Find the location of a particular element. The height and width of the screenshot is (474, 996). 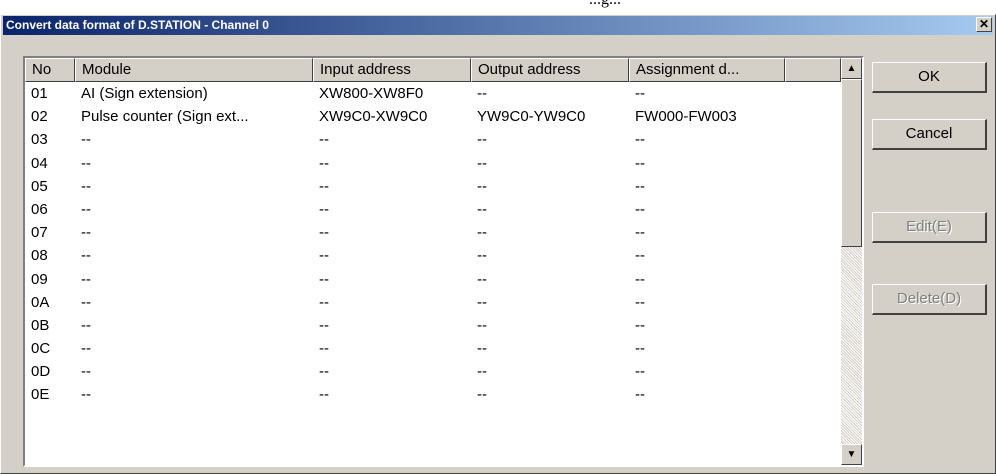

table-row: 0B -- -- -- -- is located at coordinates (432, 325).